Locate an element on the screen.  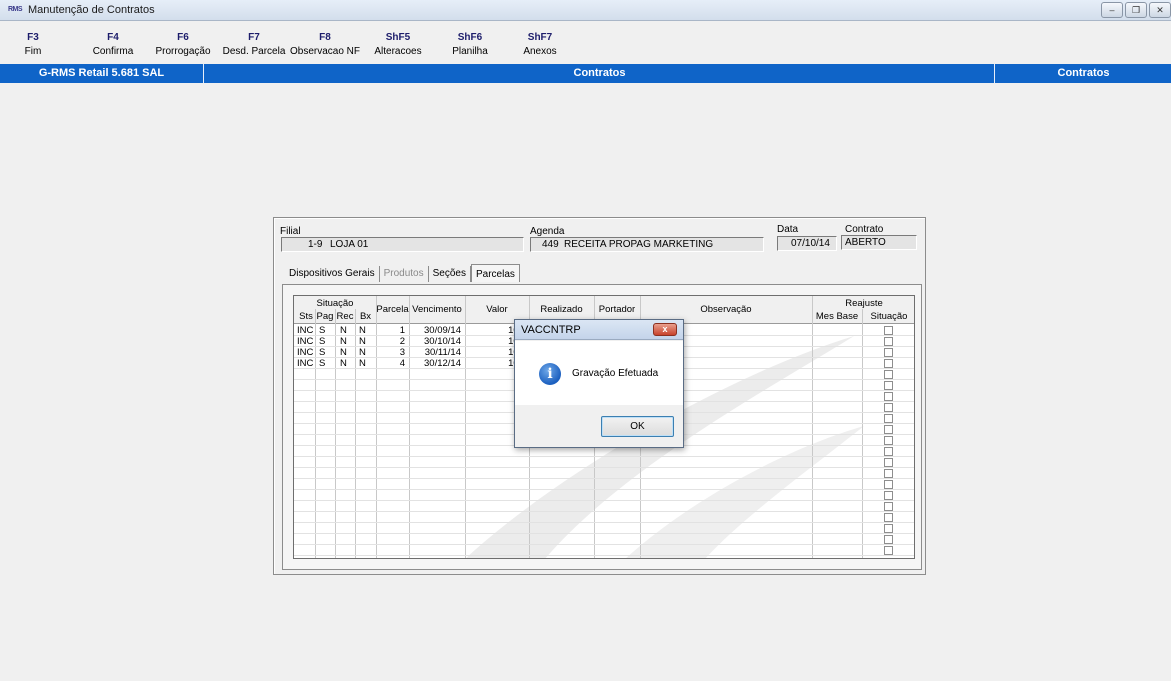
fkey-key: F8 is located at coordinates (325, 37).